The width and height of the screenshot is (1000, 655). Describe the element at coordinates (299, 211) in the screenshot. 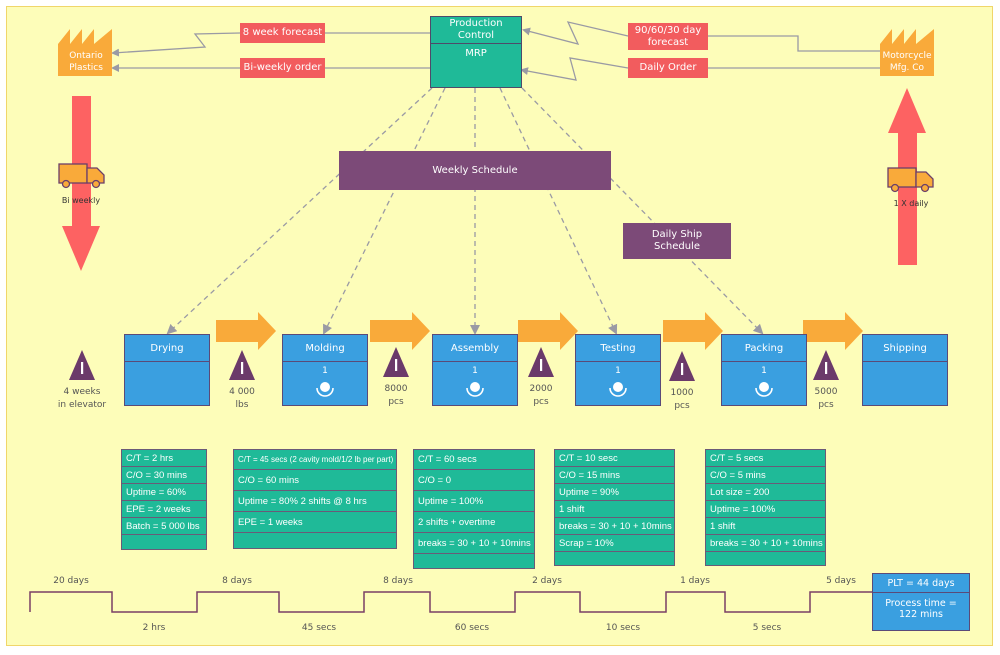

I see `schedule-line-drying` at that location.